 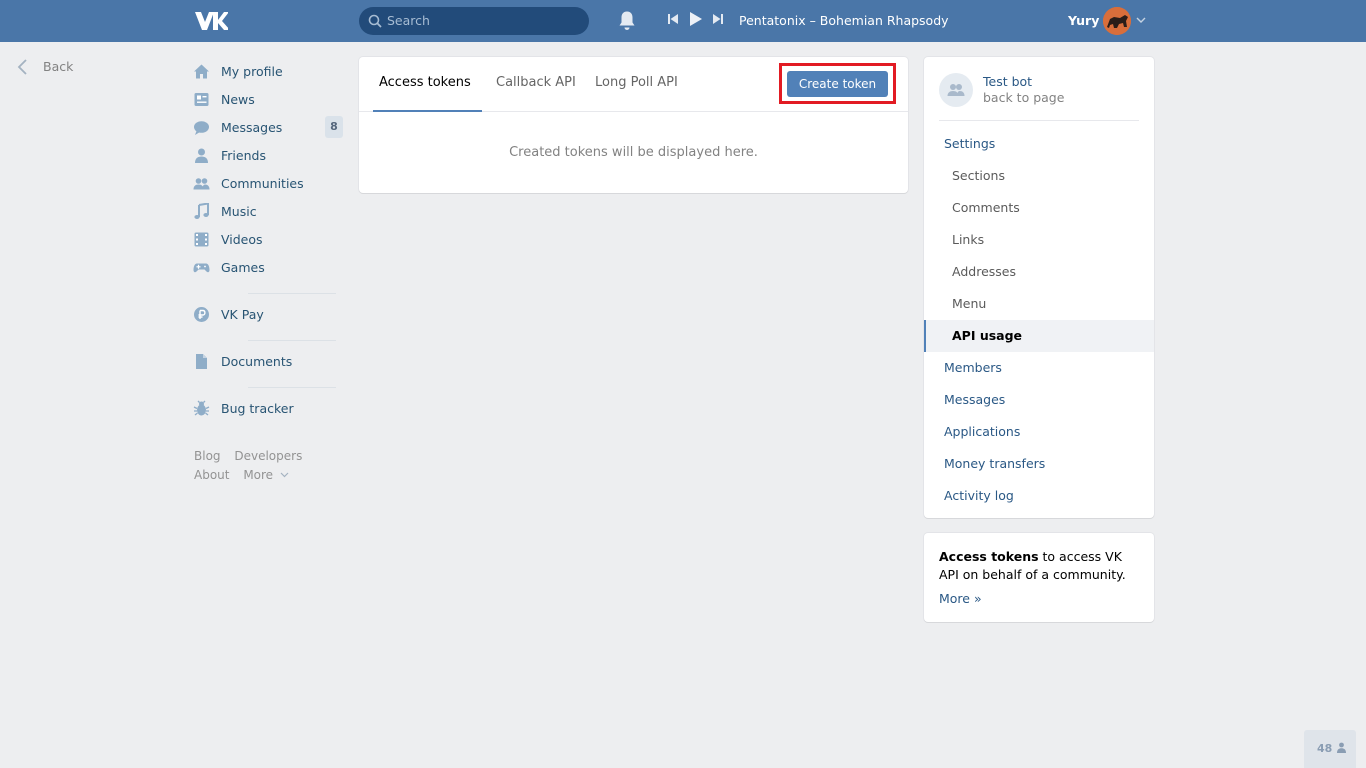 I want to click on footer-link-more: More, so click(x=266, y=475).